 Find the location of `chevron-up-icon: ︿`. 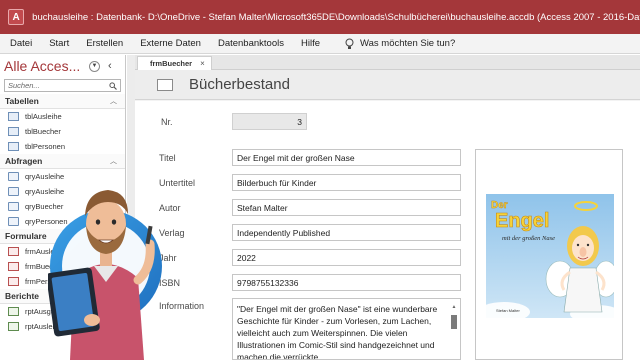

chevron-up-icon: ︿ is located at coordinates (113, 101).